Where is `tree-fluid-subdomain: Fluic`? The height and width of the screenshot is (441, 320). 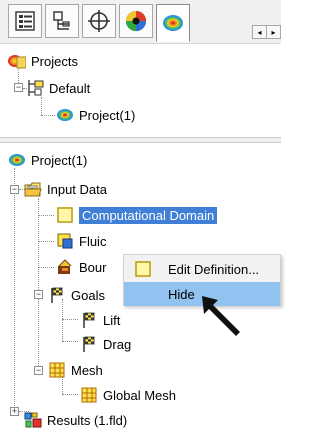 tree-fluid-subdomain: Fluic is located at coordinates (81, 241).